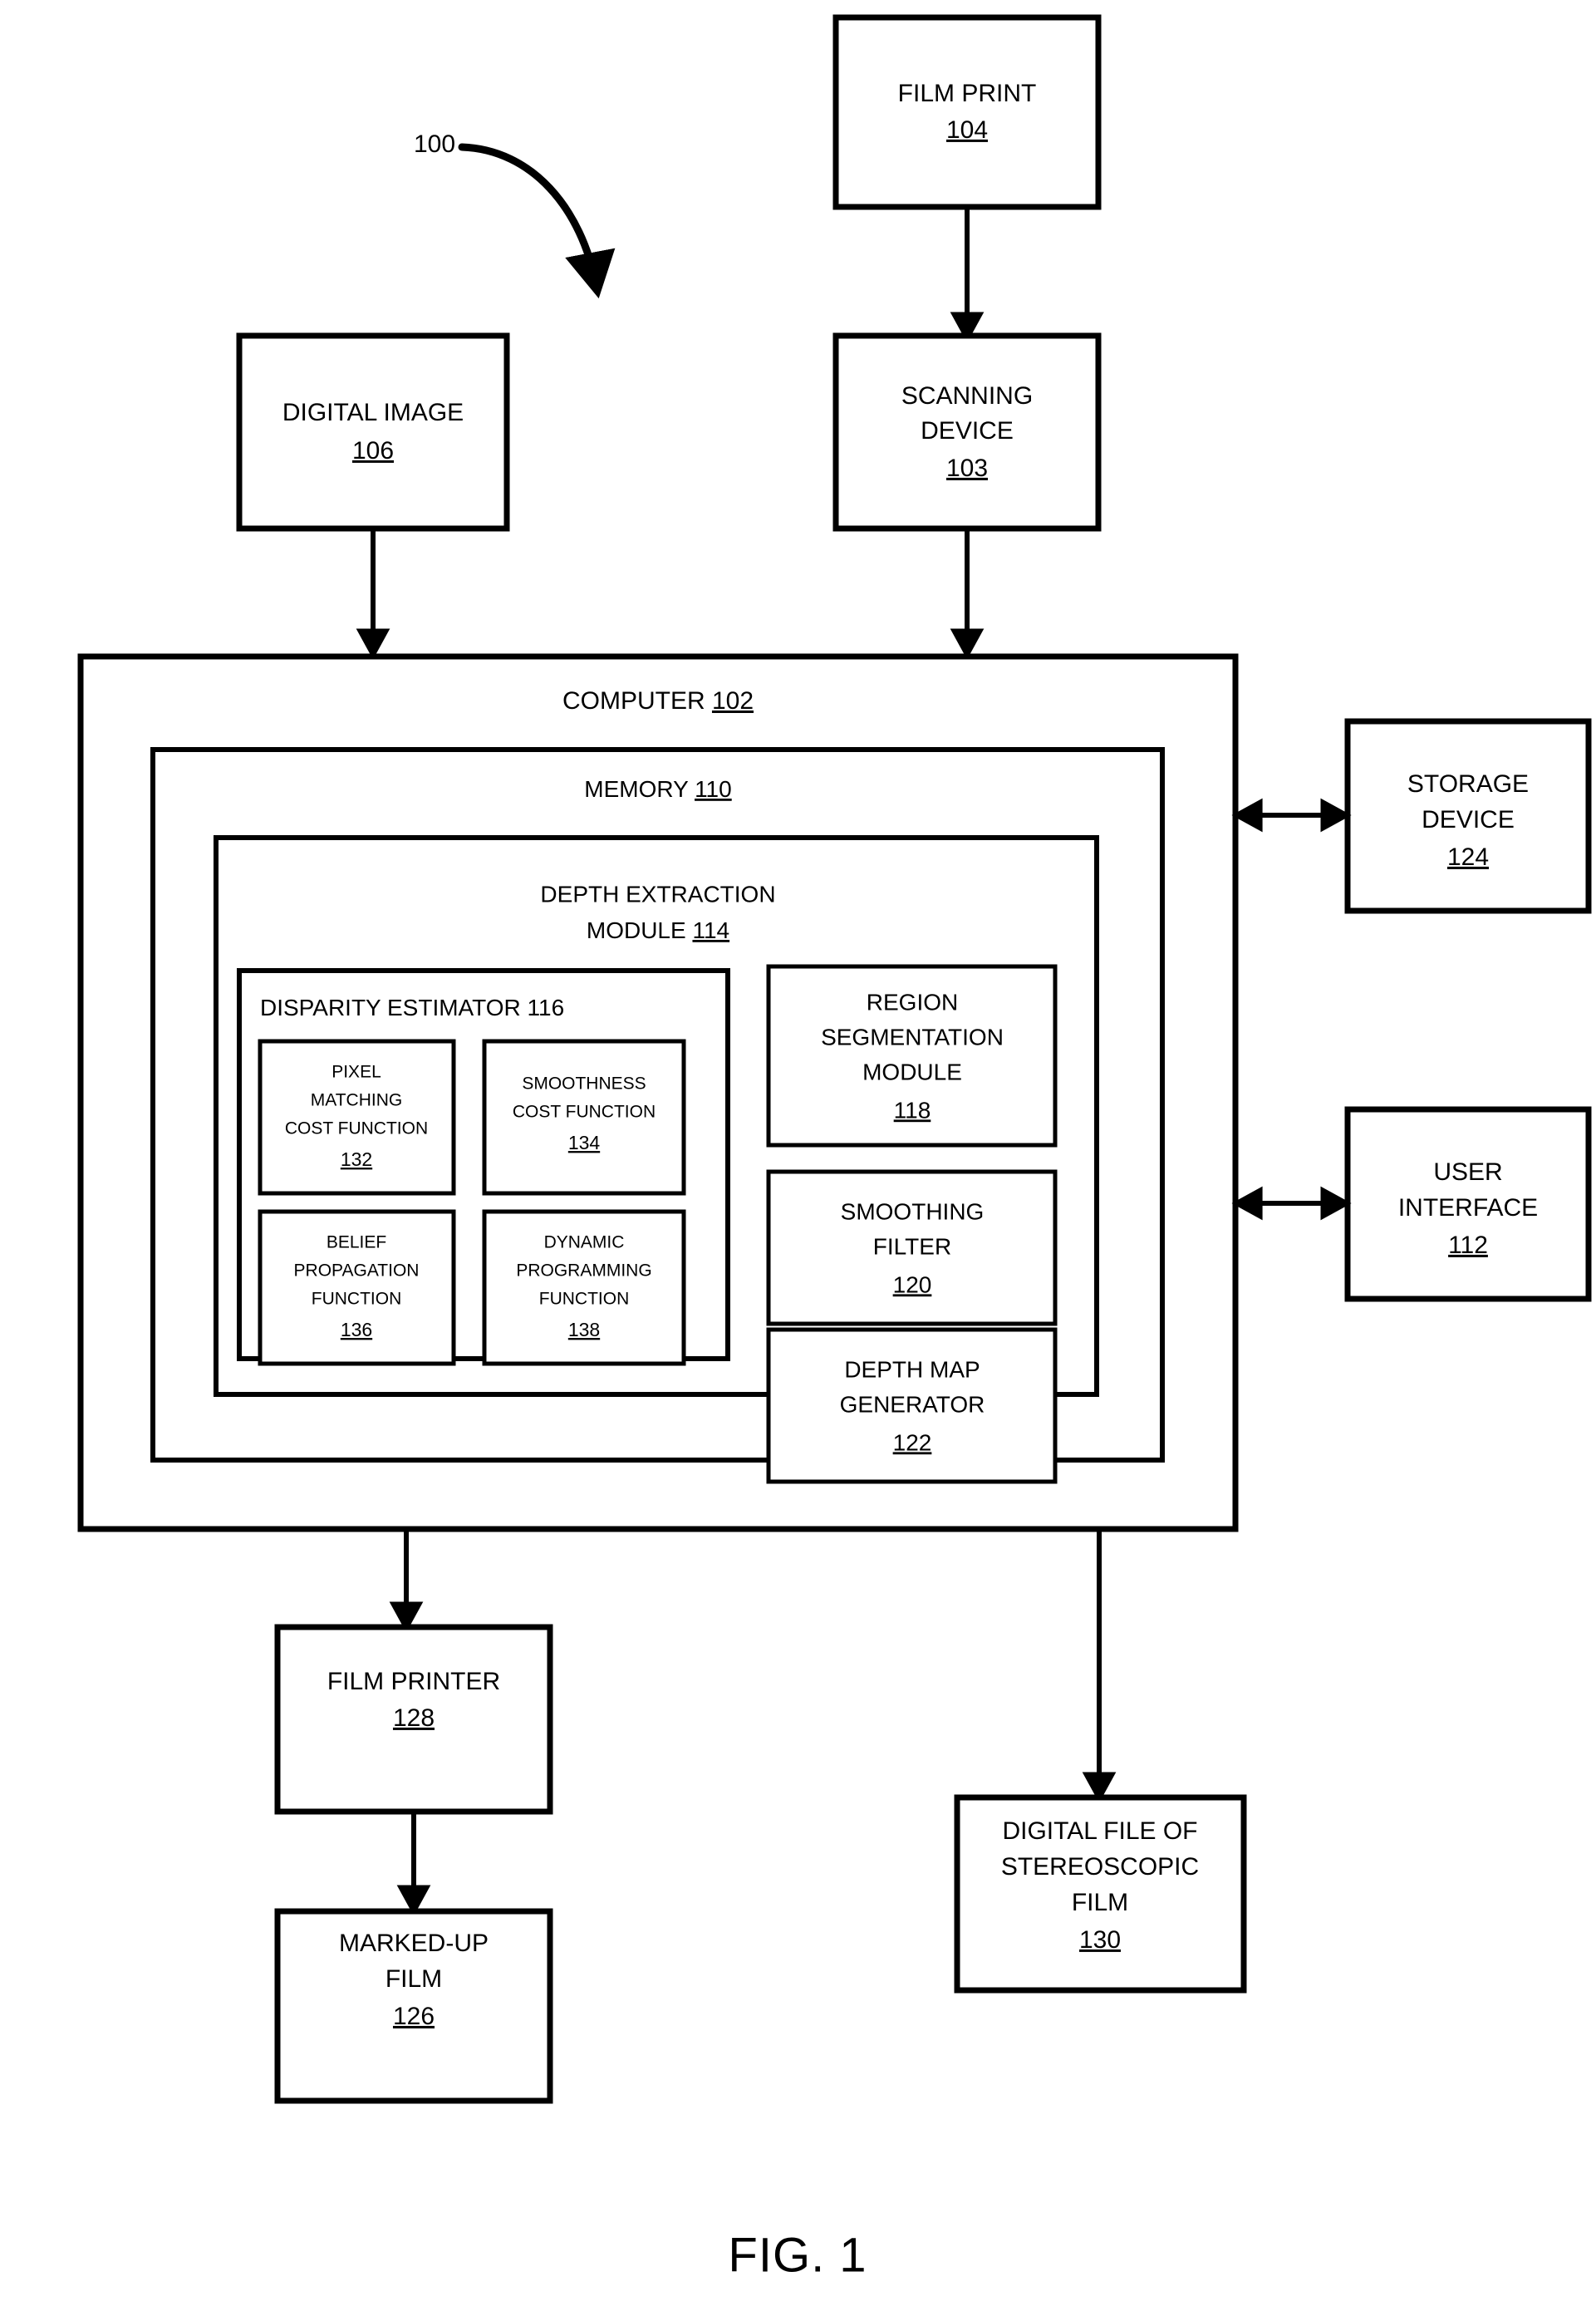 The width and height of the screenshot is (1596, 2311). What do you see at coordinates (797, 2255) in the screenshot?
I see `figure-caption: FIG. 1` at bounding box center [797, 2255].